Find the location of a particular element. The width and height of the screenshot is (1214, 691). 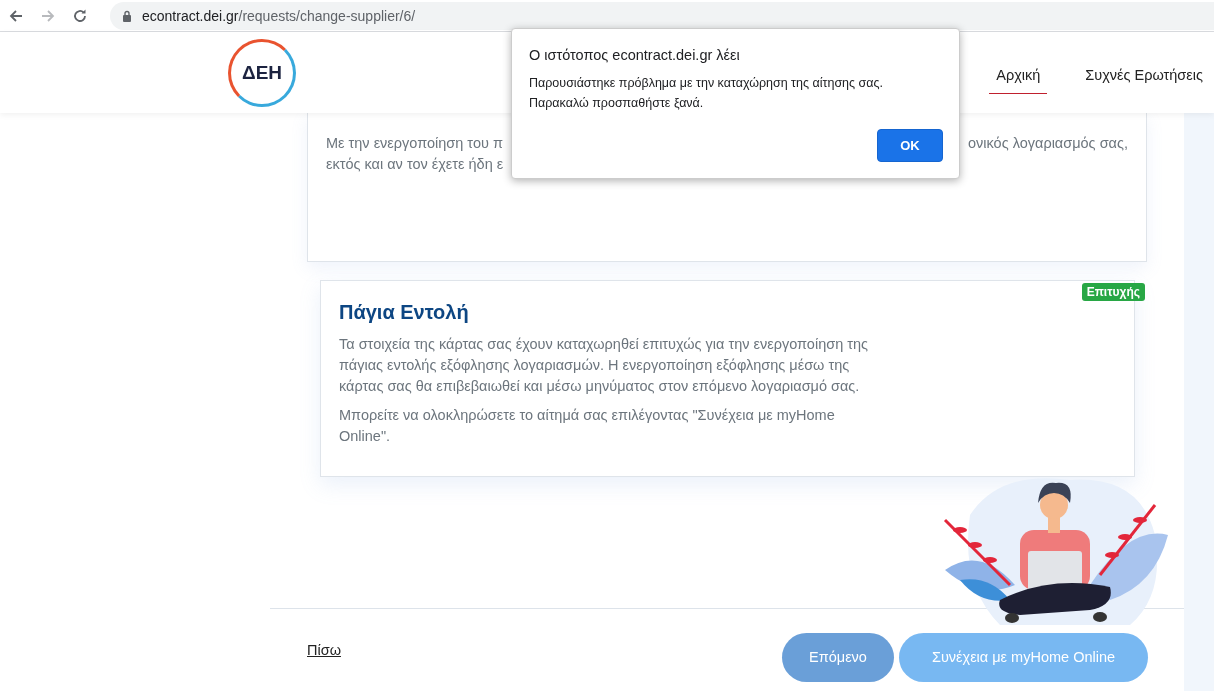

card-text: εκτός και αν τον έχετε ήδη ε is located at coordinates (415, 164).